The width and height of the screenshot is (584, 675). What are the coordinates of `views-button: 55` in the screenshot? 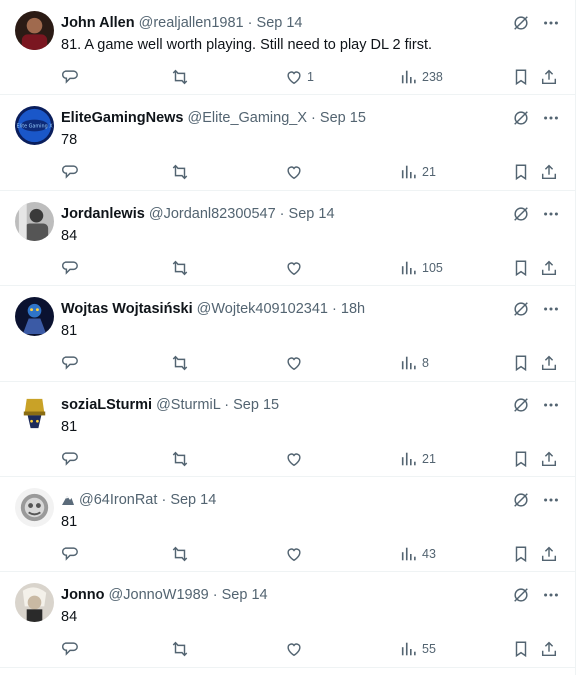 It's located at (418, 649).